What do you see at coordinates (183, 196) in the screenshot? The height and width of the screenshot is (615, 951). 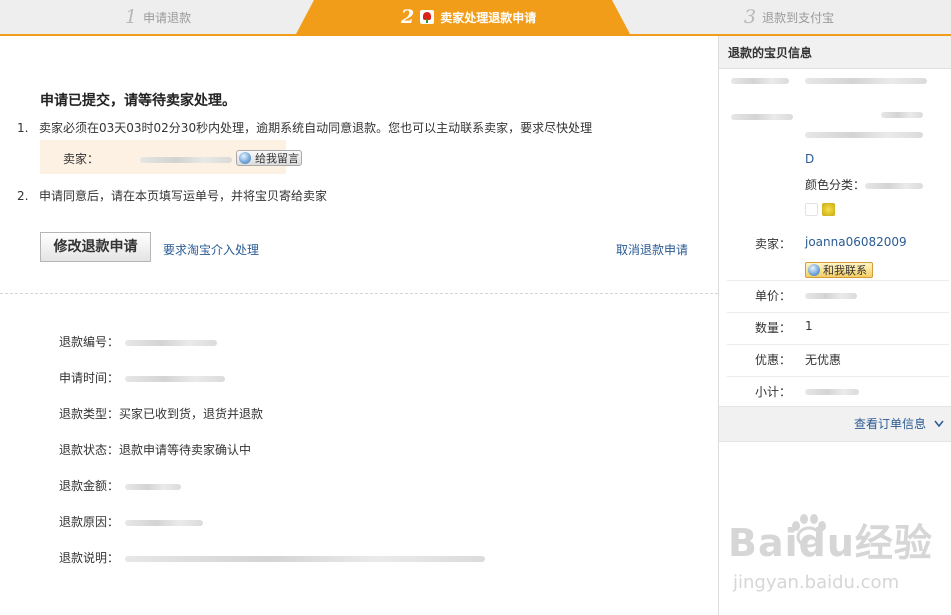 I see `instruction-text-2: 申请同意后，请在本页填写运单号，并将宝贝寄给卖家` at bounding box center [183, 196].